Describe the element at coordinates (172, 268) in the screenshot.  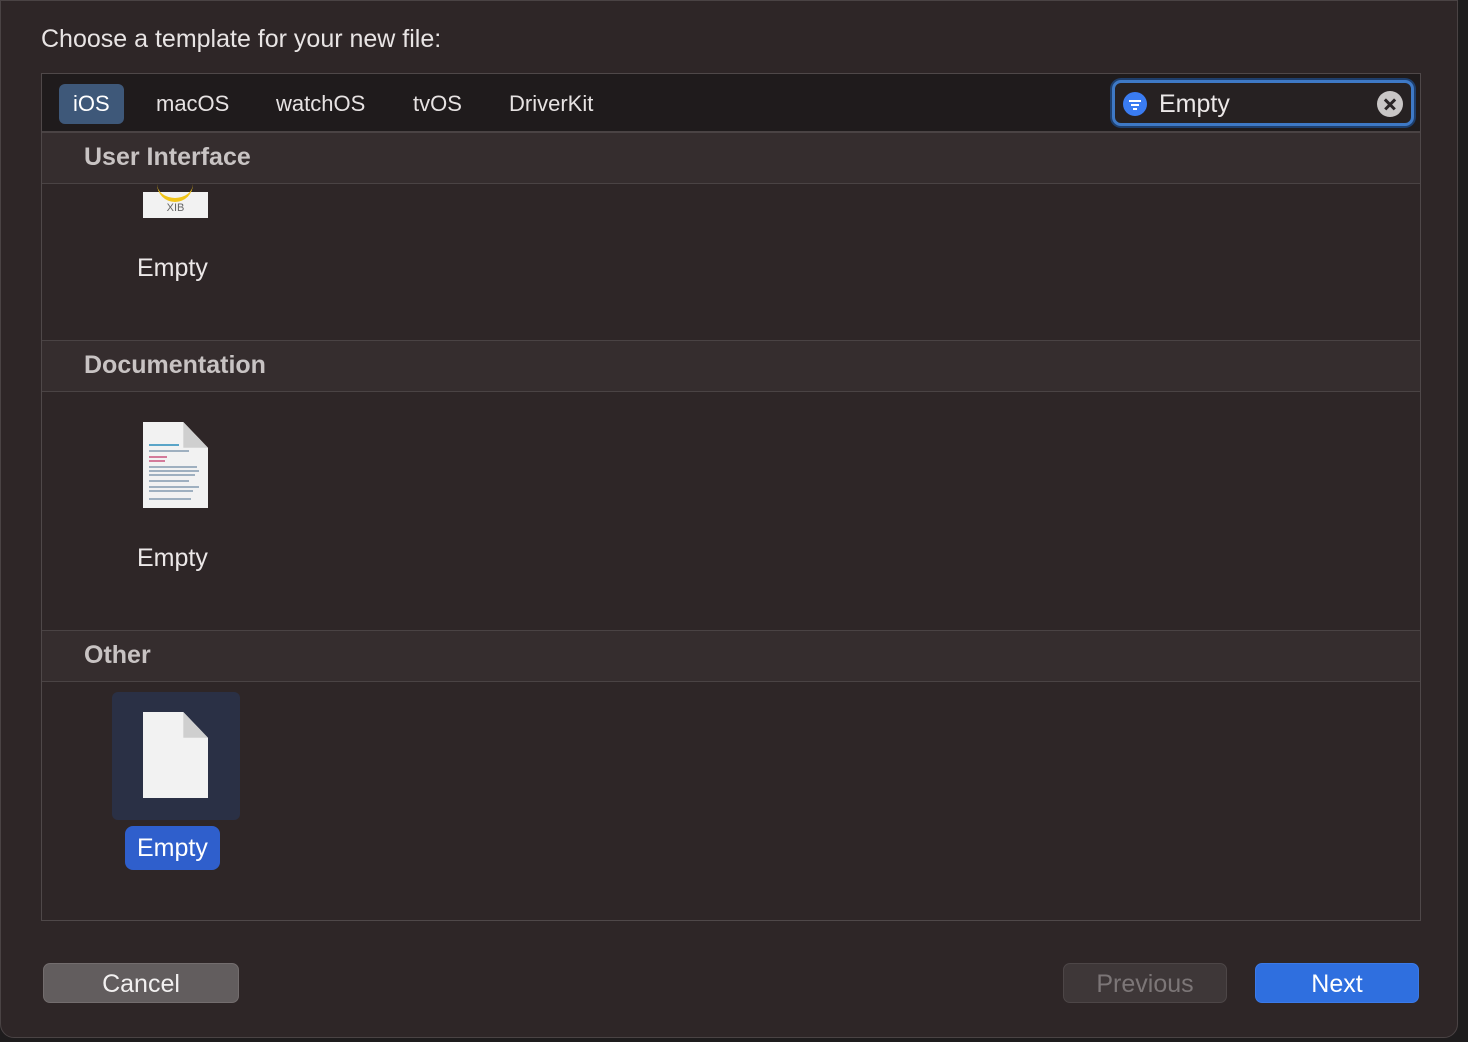
I see `template-label-xib-empty: Empty` at that location.